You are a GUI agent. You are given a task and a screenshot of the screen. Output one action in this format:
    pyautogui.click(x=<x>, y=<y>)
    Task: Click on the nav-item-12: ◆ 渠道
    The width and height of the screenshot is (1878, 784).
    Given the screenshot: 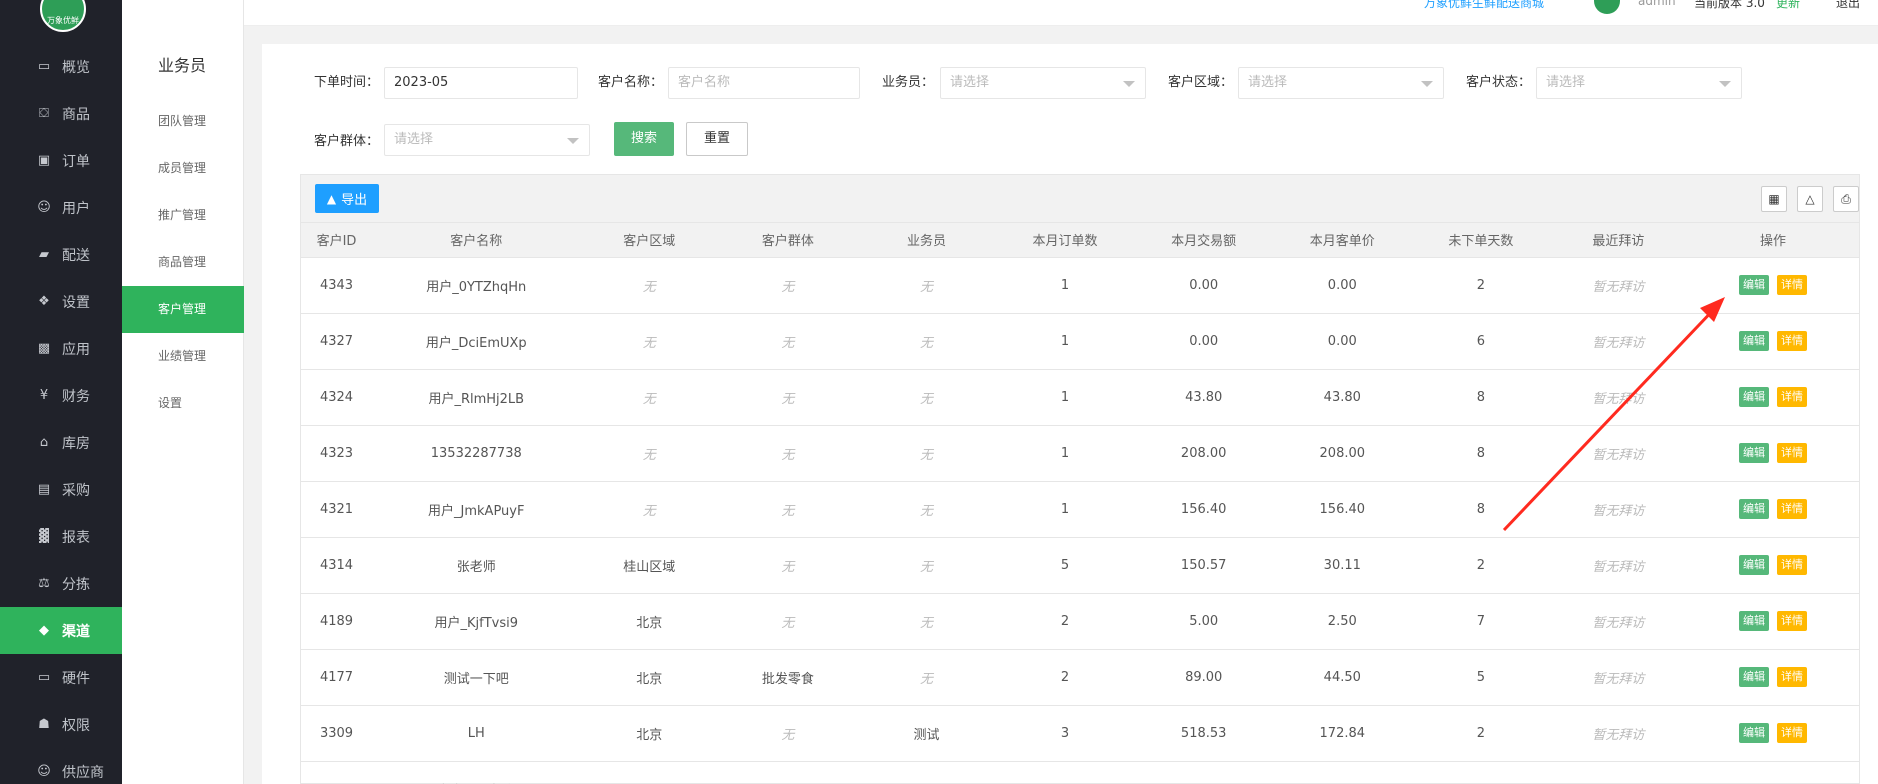 What is the action you would take?
    pyautogui.click(x=61, y=630)
    